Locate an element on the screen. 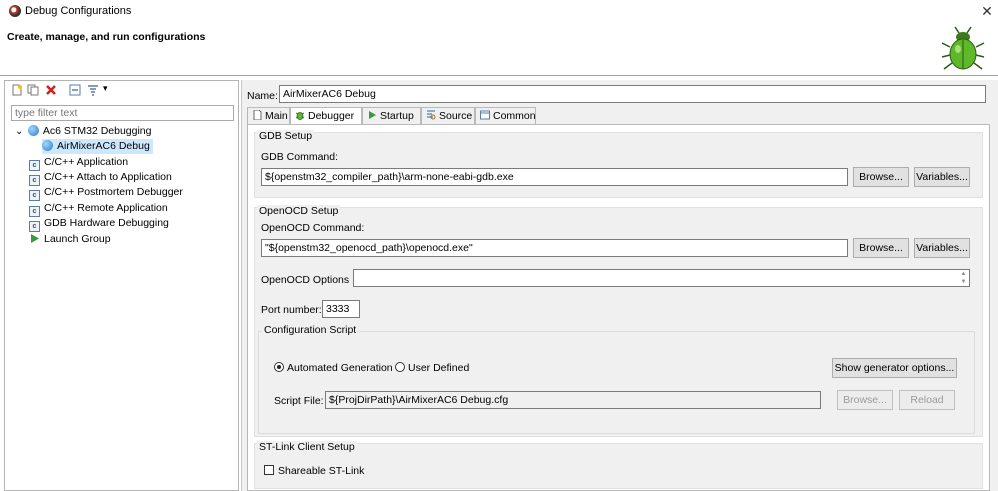 This screenshot has width=998, height=491. tree-item-label: C/C++ Attach to Application is located at coordinates (108, 177).